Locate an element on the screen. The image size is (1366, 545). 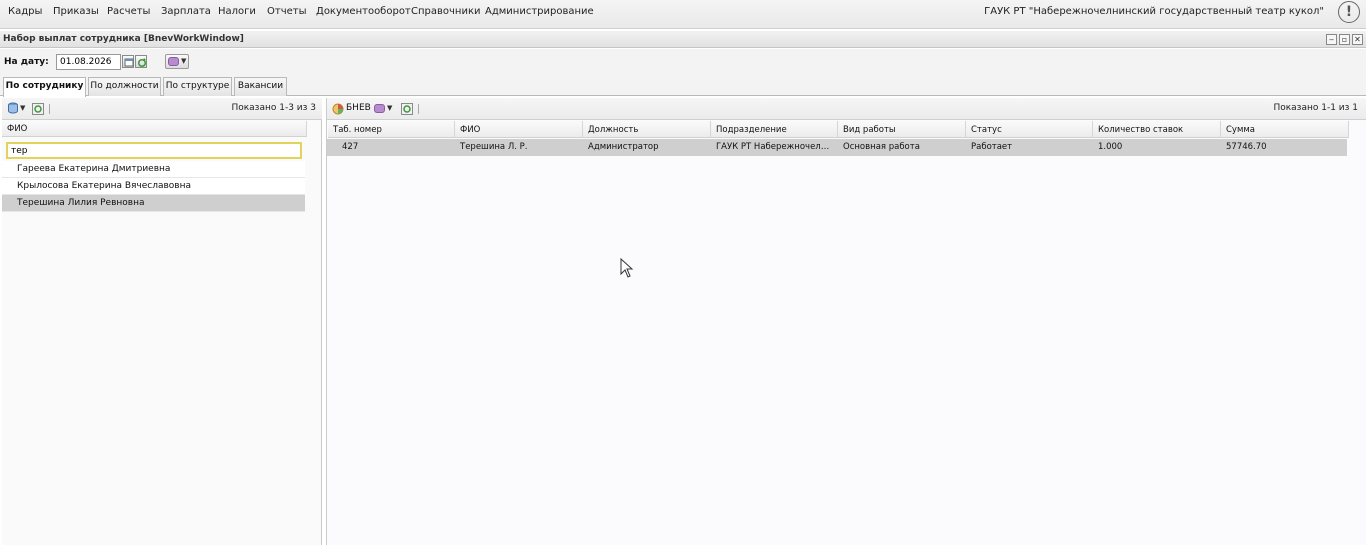
menu-item-nalogi: Налоги is located at coordinates (237, 11).